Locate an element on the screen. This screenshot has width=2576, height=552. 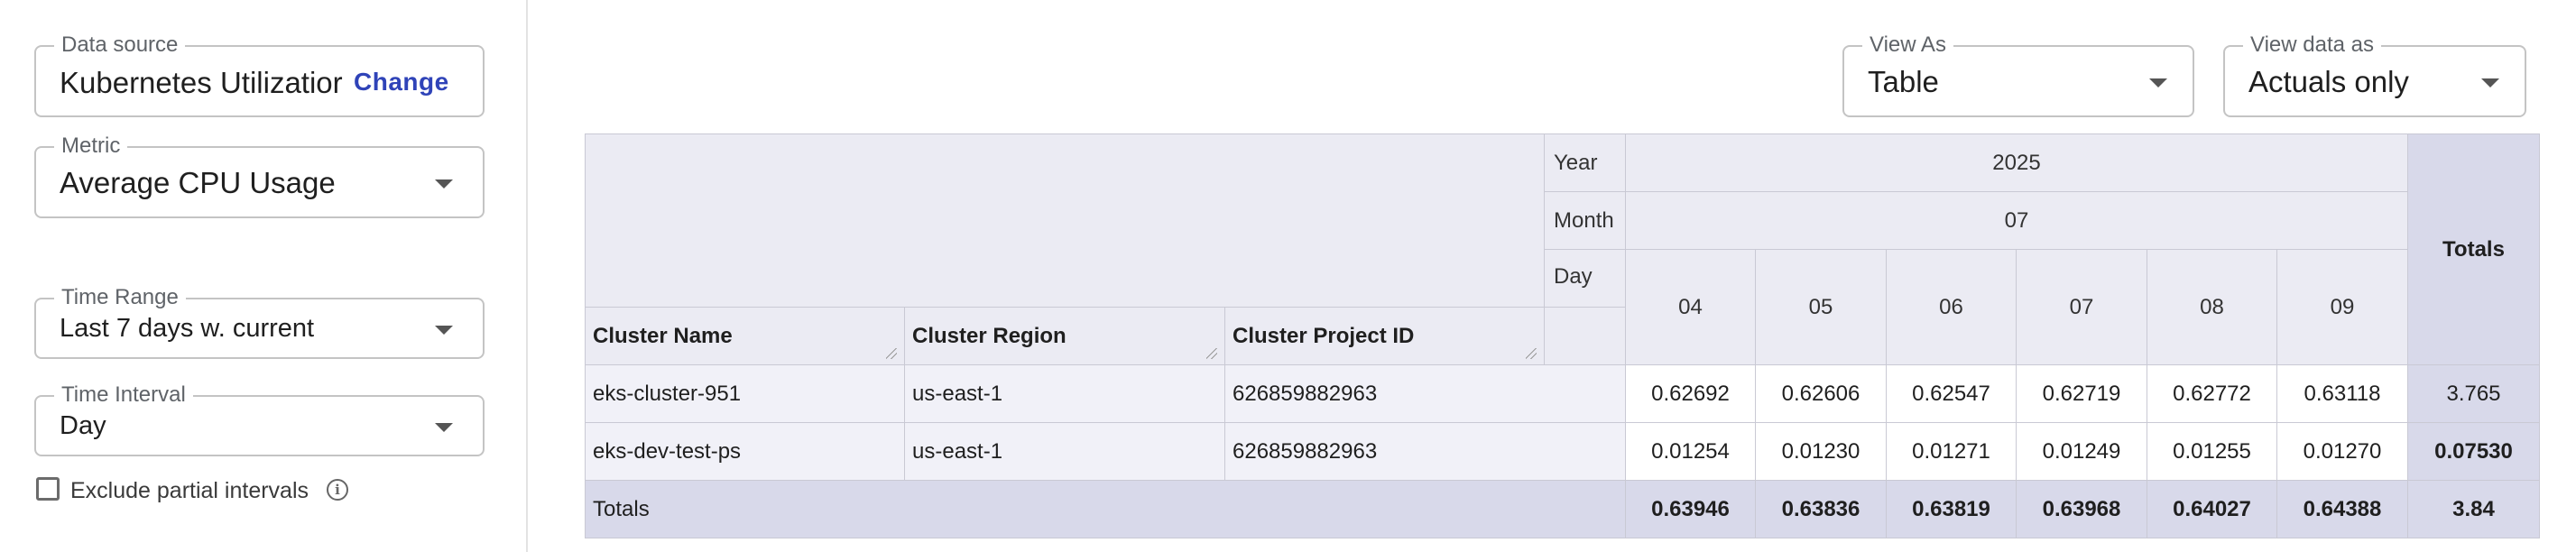
total-cell: 0.63819 is located at coordinates (1951, 509).